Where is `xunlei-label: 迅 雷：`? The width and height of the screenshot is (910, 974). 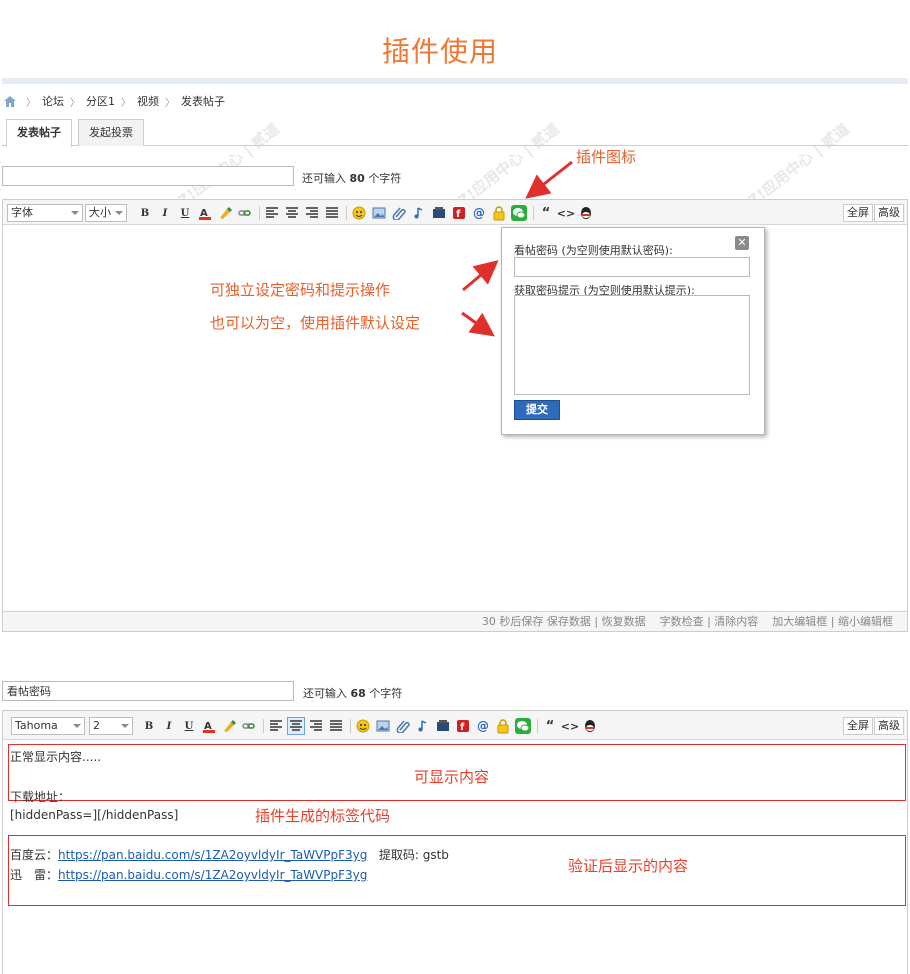
xunlei-label: 迅 雷： is located at coordinates (34, 875).